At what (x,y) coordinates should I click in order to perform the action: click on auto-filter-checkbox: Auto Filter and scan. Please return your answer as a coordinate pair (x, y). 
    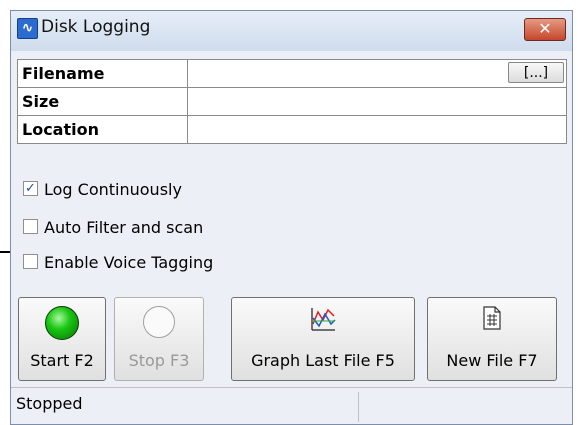
    Looking at the image, I should click on (113, 227).